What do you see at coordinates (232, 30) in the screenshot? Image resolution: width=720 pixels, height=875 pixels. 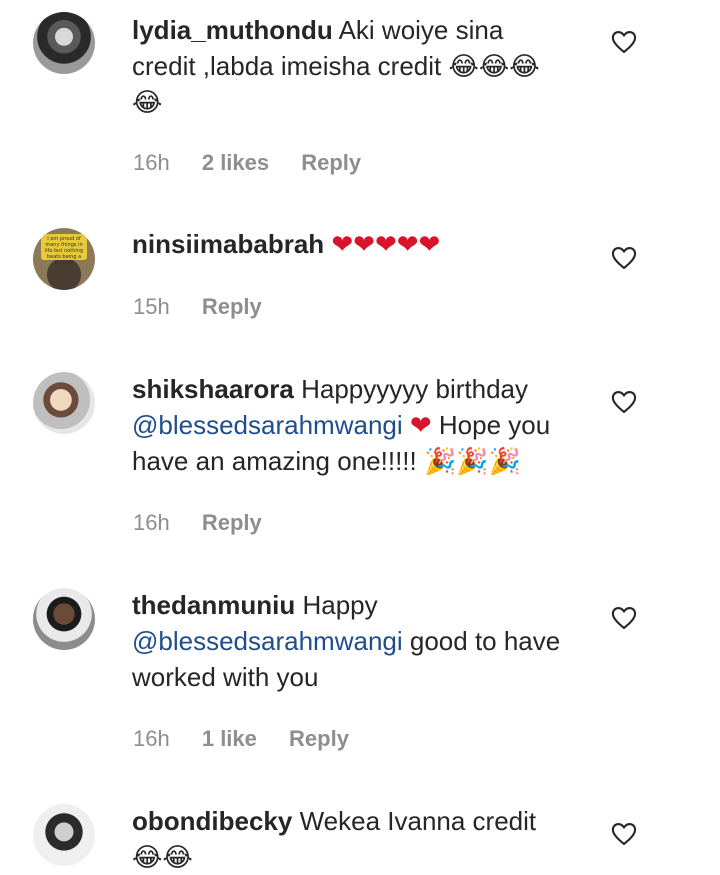 I see `comment-username: lydia_muthondu` at bounding box center [232, 30].